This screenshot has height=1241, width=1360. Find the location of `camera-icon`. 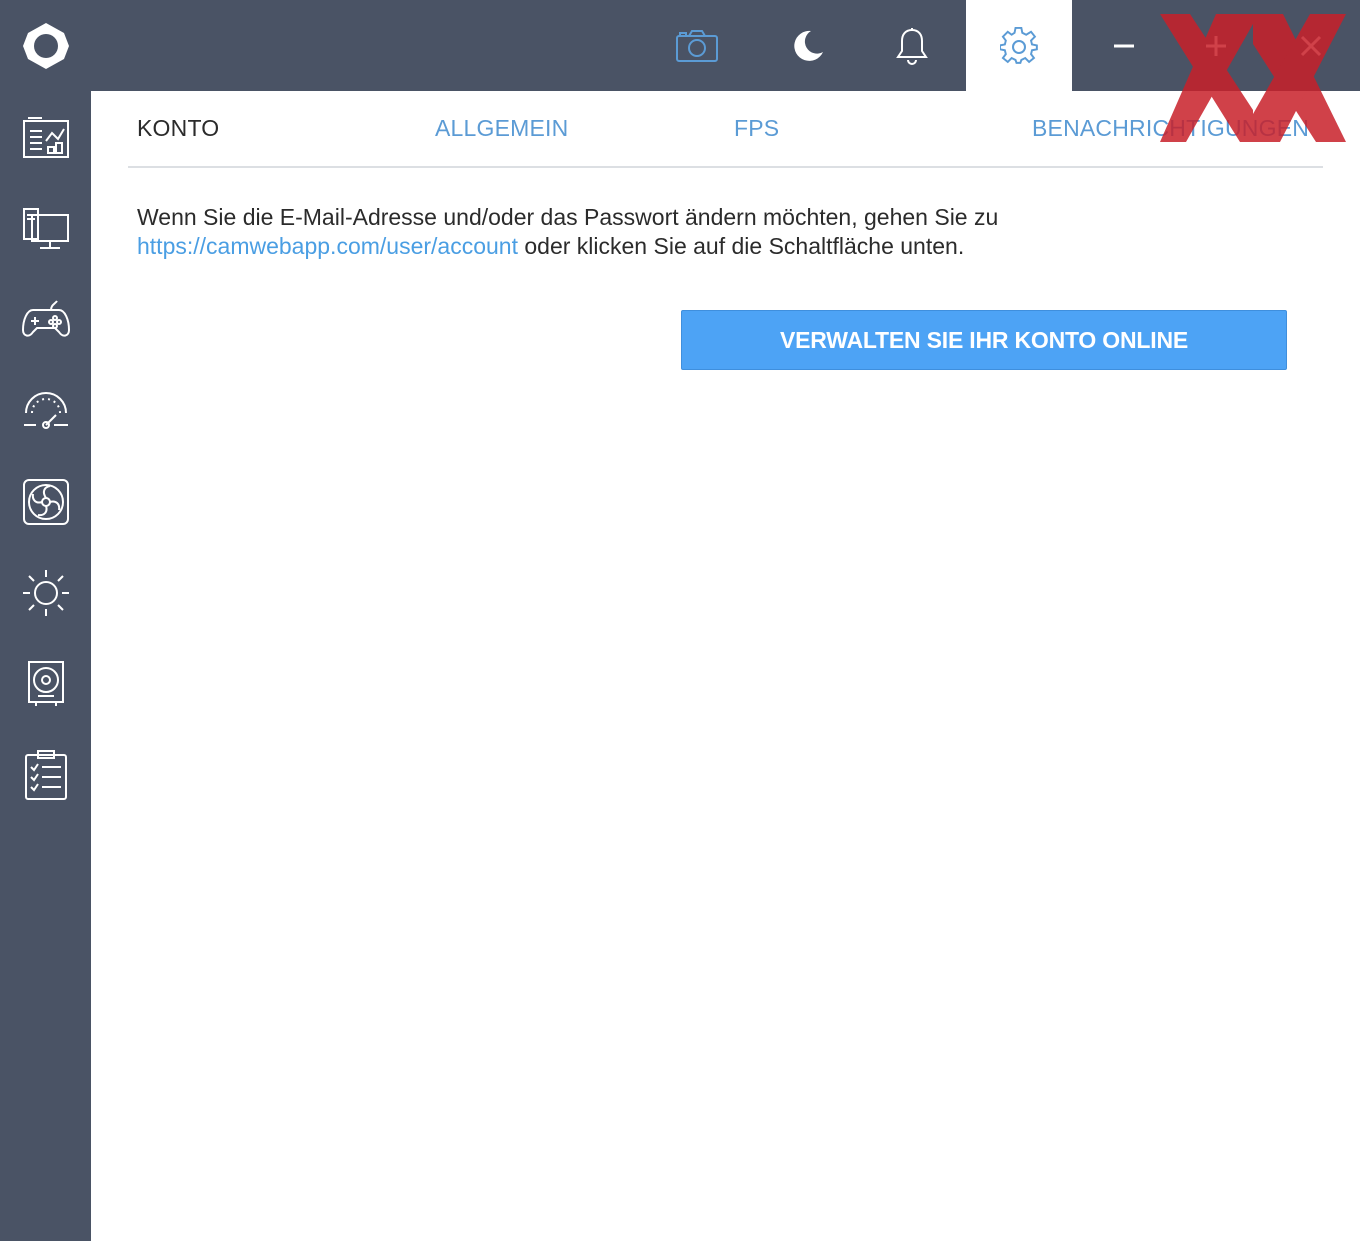

camera-icon is located at coordinates (697, 45).